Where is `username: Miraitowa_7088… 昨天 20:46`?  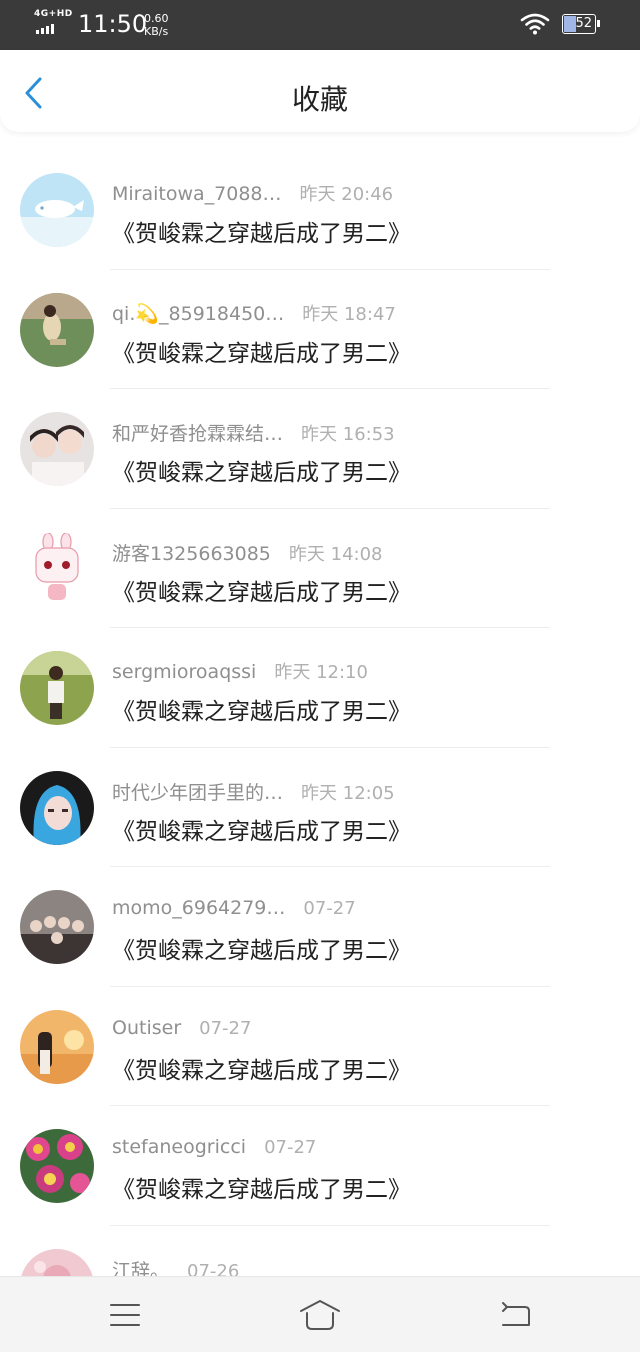 username: Miraitowa_7088… 昨天 20:46 is located at coordinates (252, 193).